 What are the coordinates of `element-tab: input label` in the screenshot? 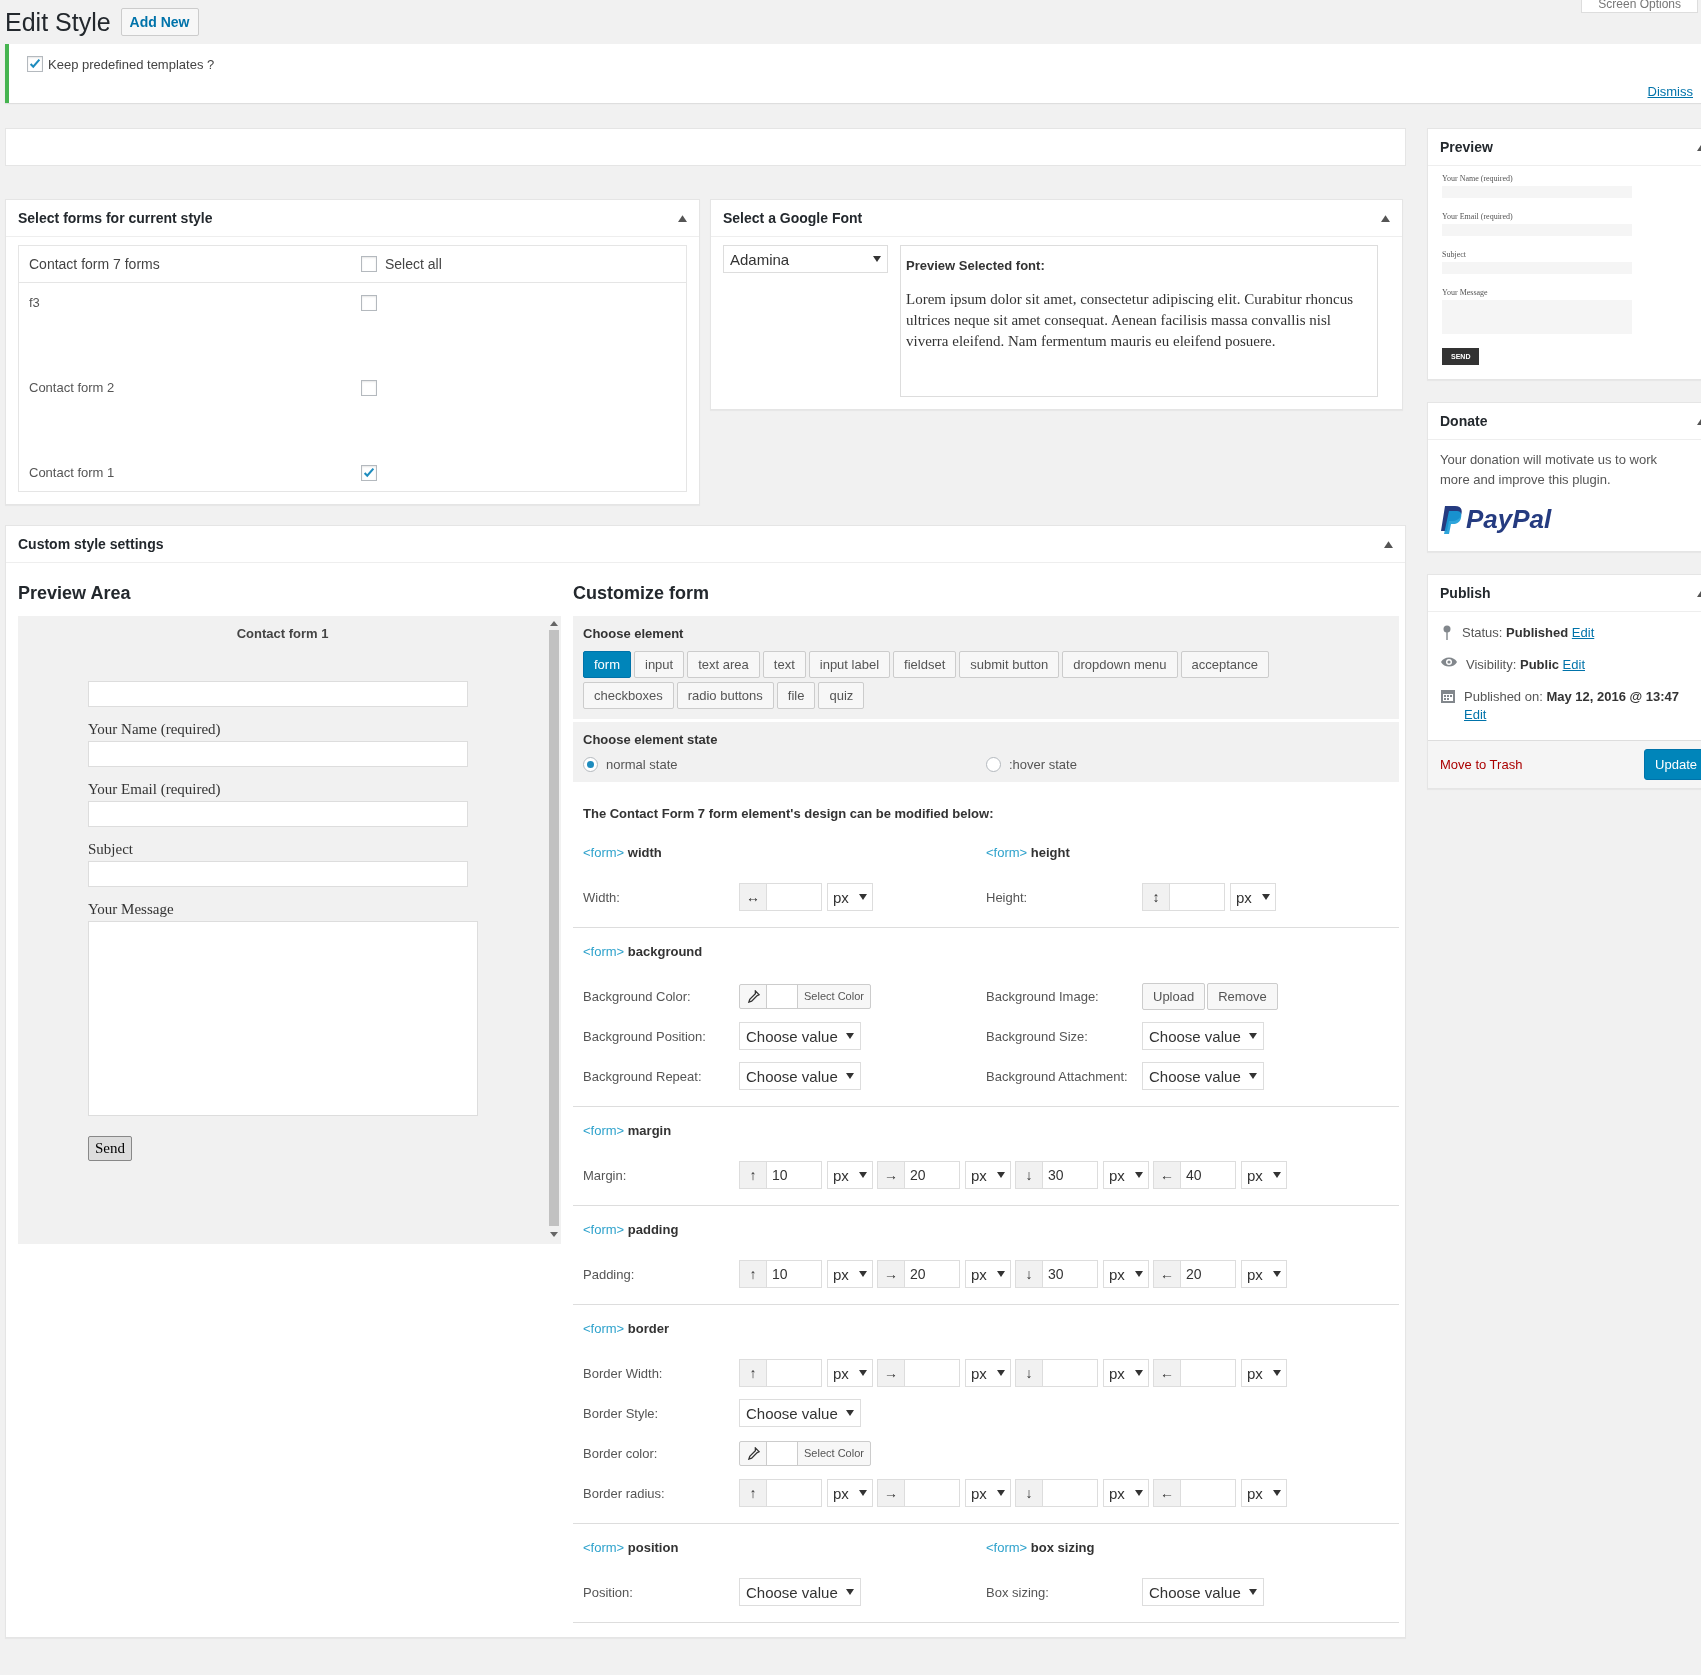 It's located at (849, 664).